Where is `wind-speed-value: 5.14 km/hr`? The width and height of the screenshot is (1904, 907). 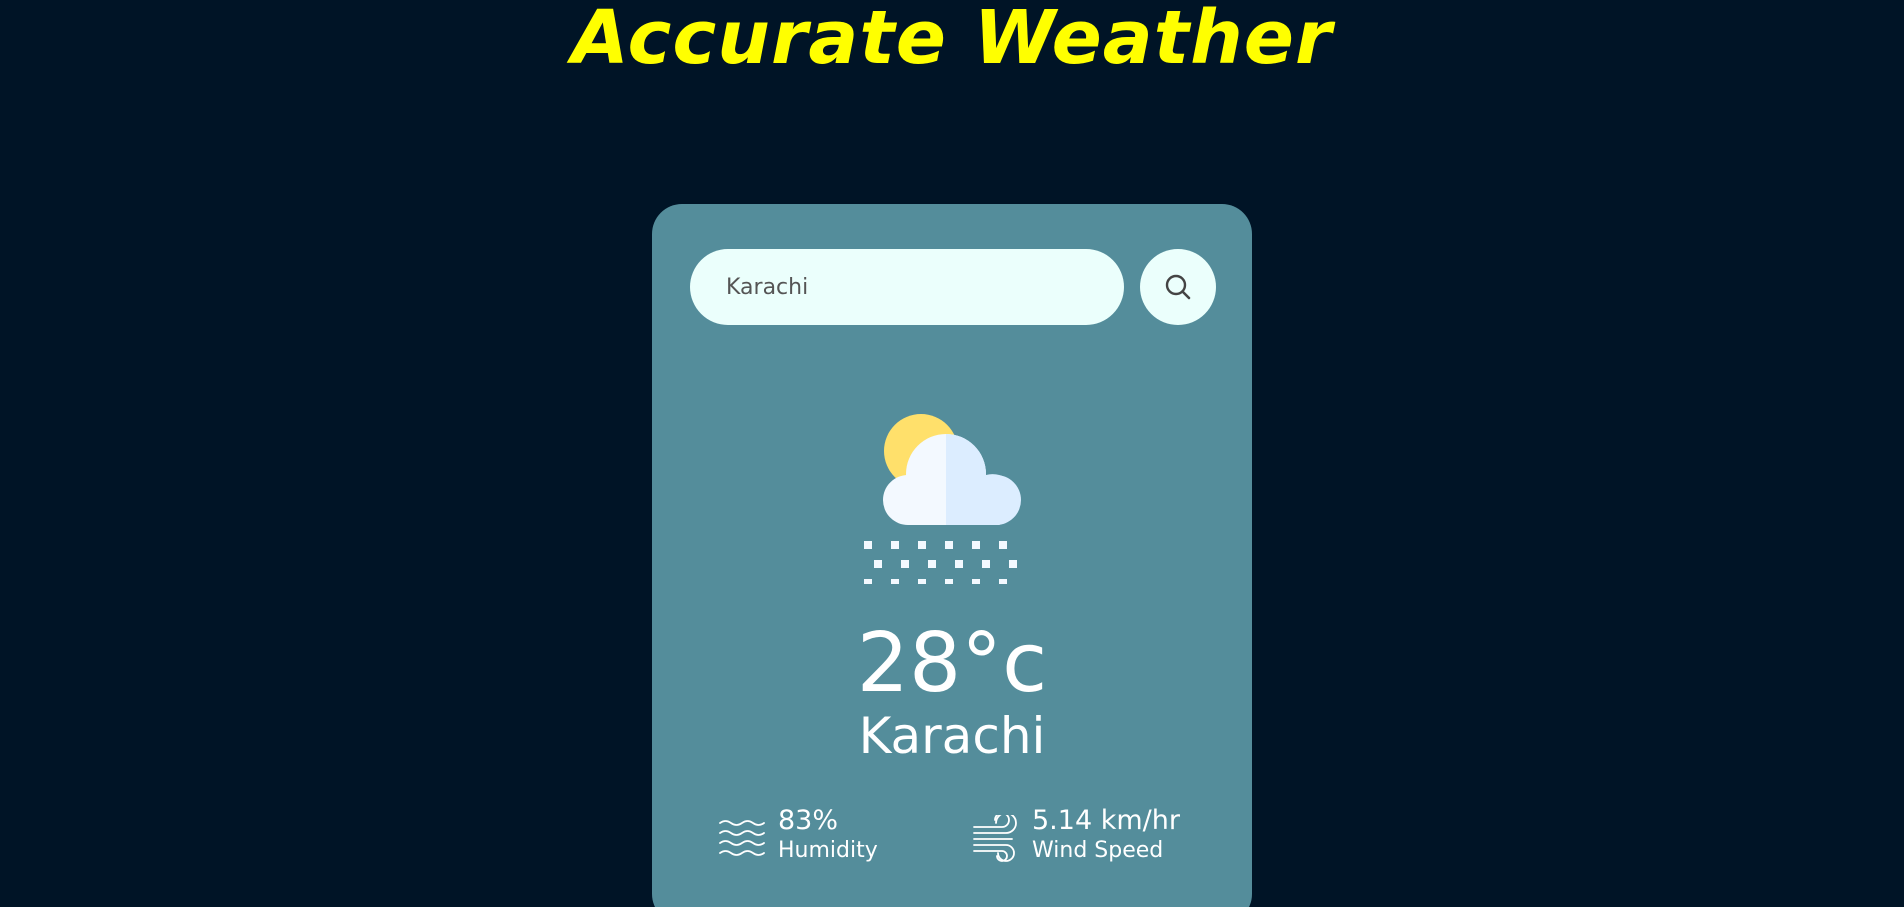 wind-speed-value: 5.14 km/hr is located at coordinates (1106, 820).